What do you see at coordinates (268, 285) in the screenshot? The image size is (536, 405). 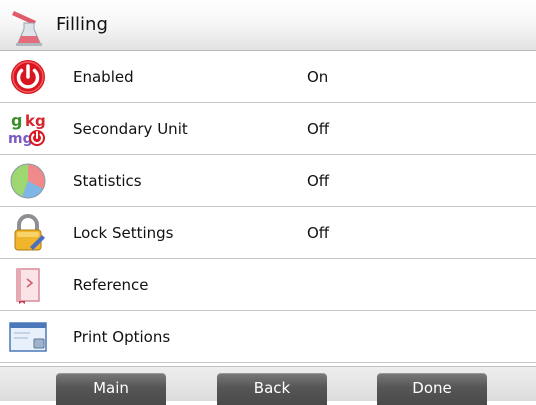 I see `setting-row-reference: Reference` at bounding box center [268, 285].